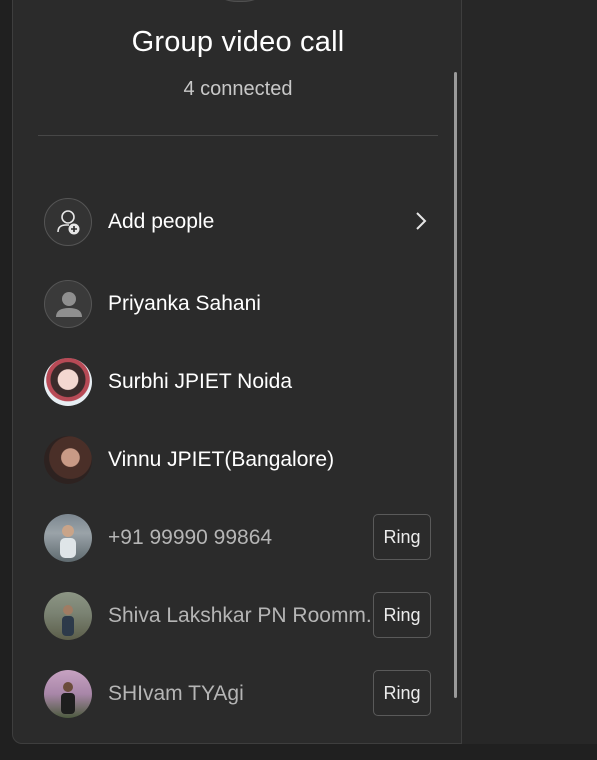 The height and width of the screenshot is (760, 597). What do you see at coordinates (421, 221) in the screenshot?
I see `chevron-right-icon` at bounding box center [421, 221].